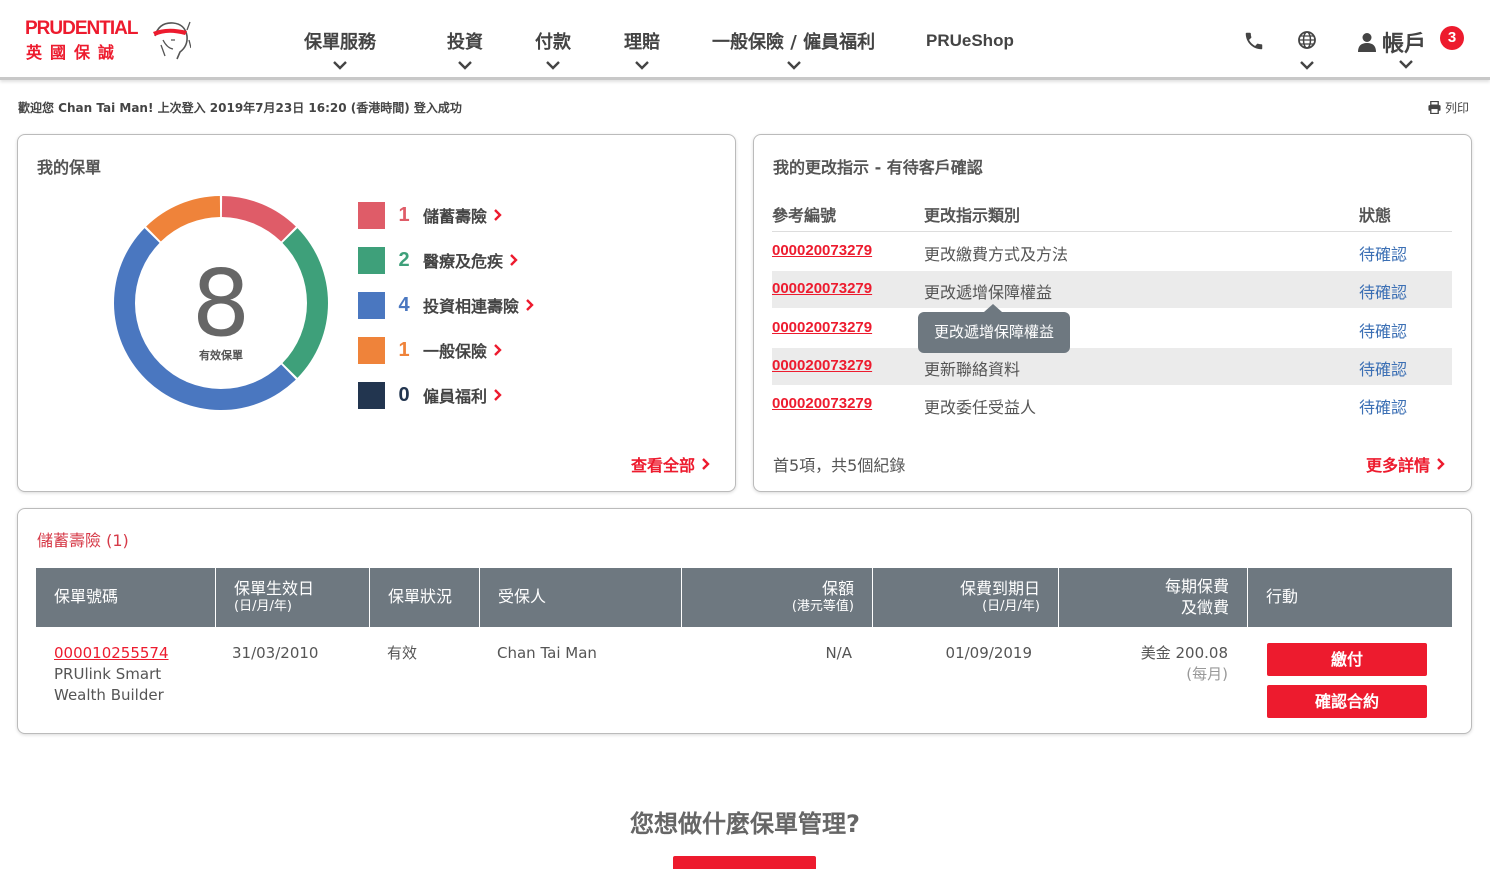  What do you see at coordinates (1112, 366) in the screenshot?
I see `table-row: 000020073279 更新聯絡資料 待確認` at bounding box center [1112, 366].